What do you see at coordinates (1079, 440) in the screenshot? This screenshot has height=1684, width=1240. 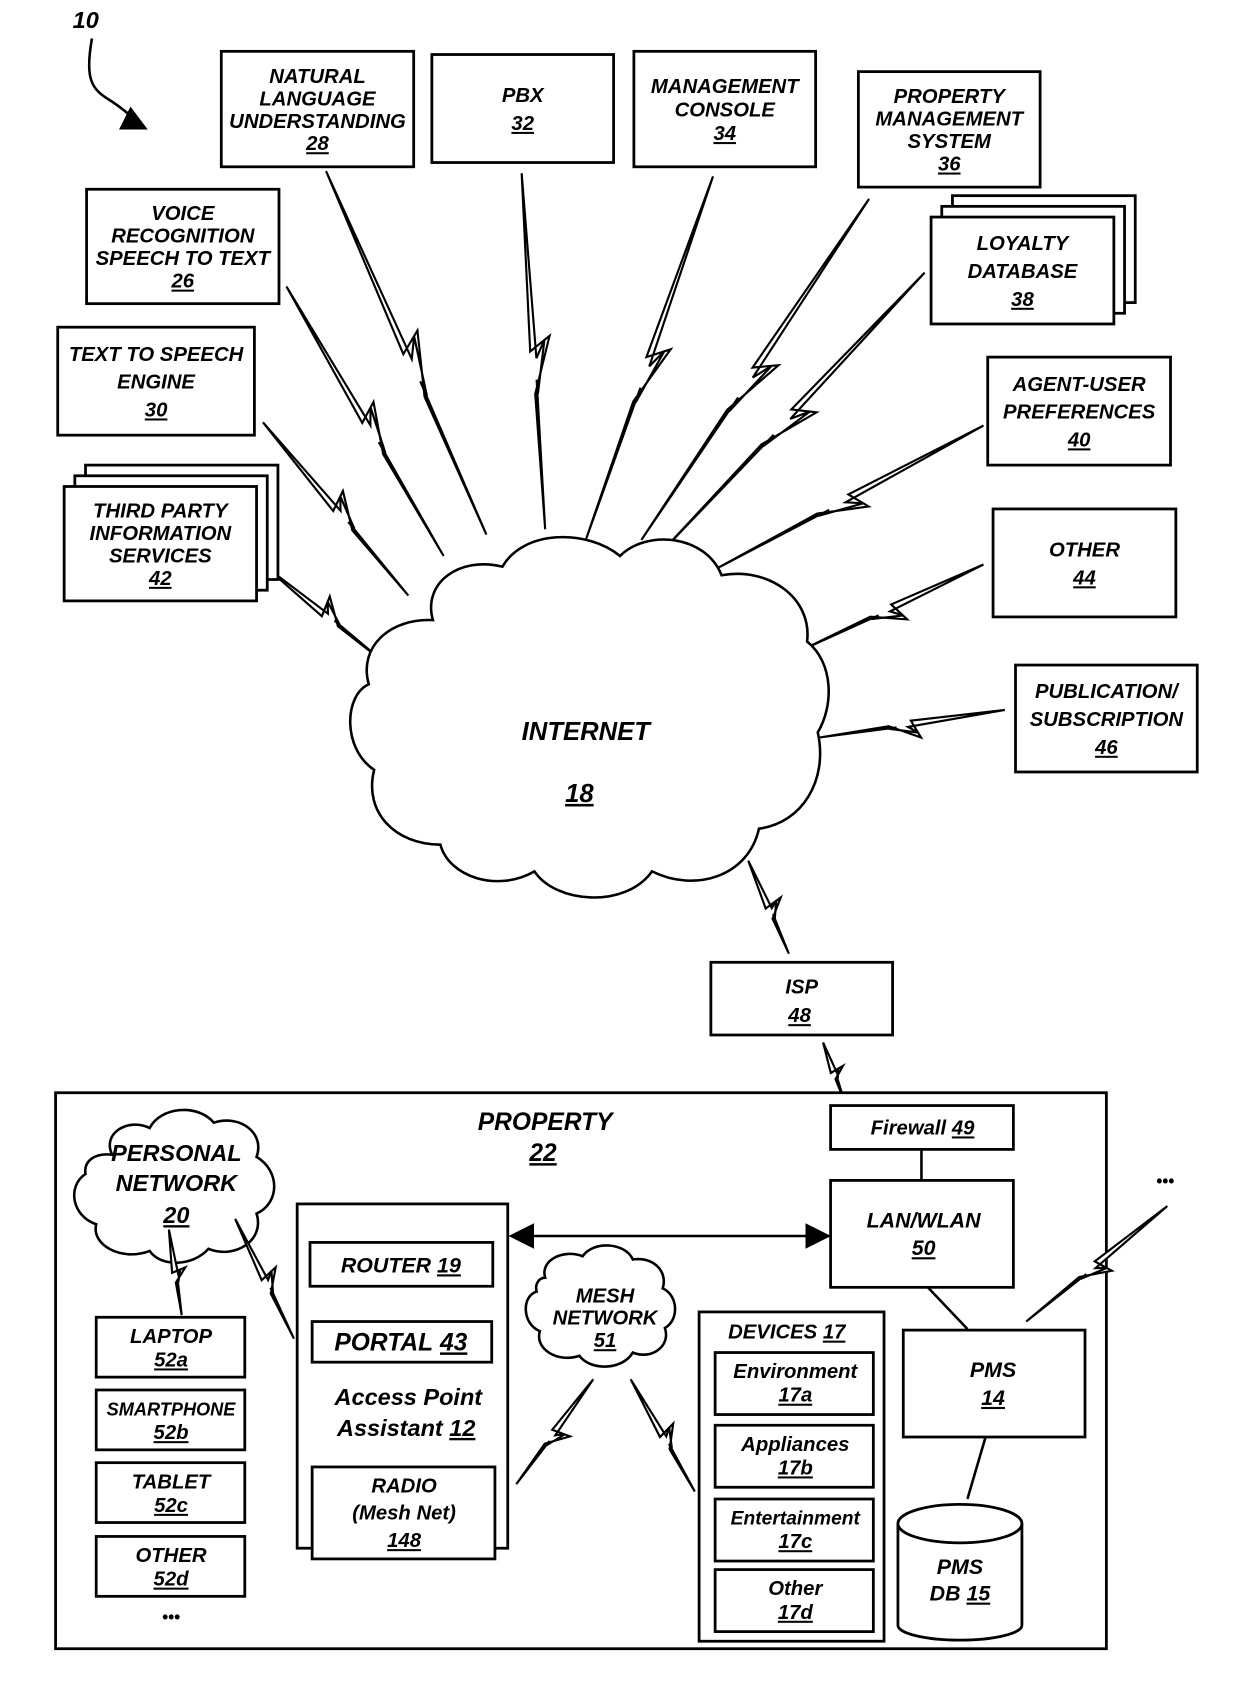 I see `service-ref: 40` at bounding box center [1079, 440].